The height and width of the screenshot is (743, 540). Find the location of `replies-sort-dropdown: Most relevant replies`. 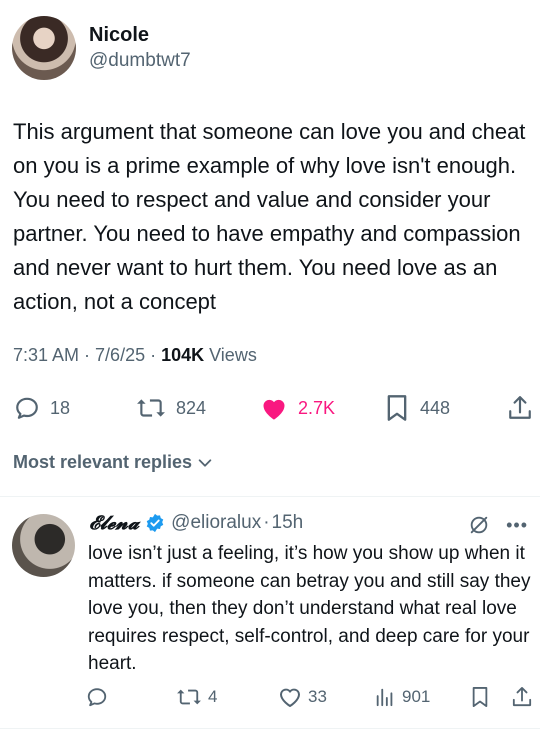

replies-sort-dropdown: Most relevant replies is located at coordinates (113, 462).